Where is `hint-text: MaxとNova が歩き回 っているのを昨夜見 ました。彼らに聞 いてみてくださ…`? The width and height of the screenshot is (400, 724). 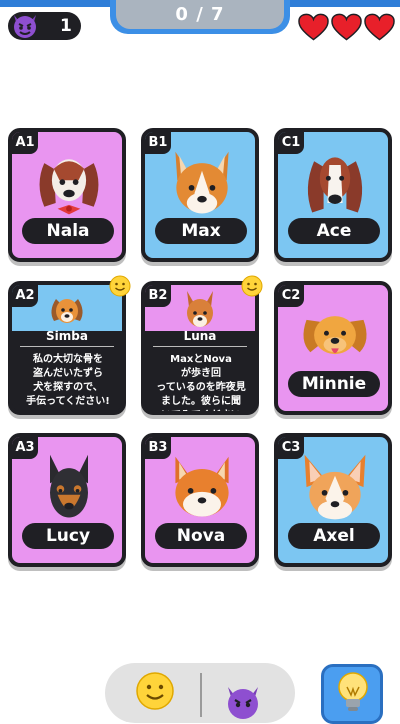 hint-text: MaxとNova が歩き回 っているのを昨夜見 ました。彼らに聞 いてみてくださ… is located at coordinates (201, 382).